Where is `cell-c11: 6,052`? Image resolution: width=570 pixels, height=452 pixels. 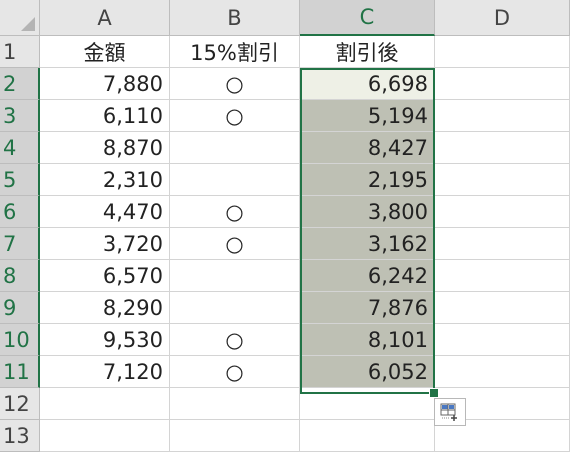
cell-c11: 6,052 is located at coordinates (367, 372).